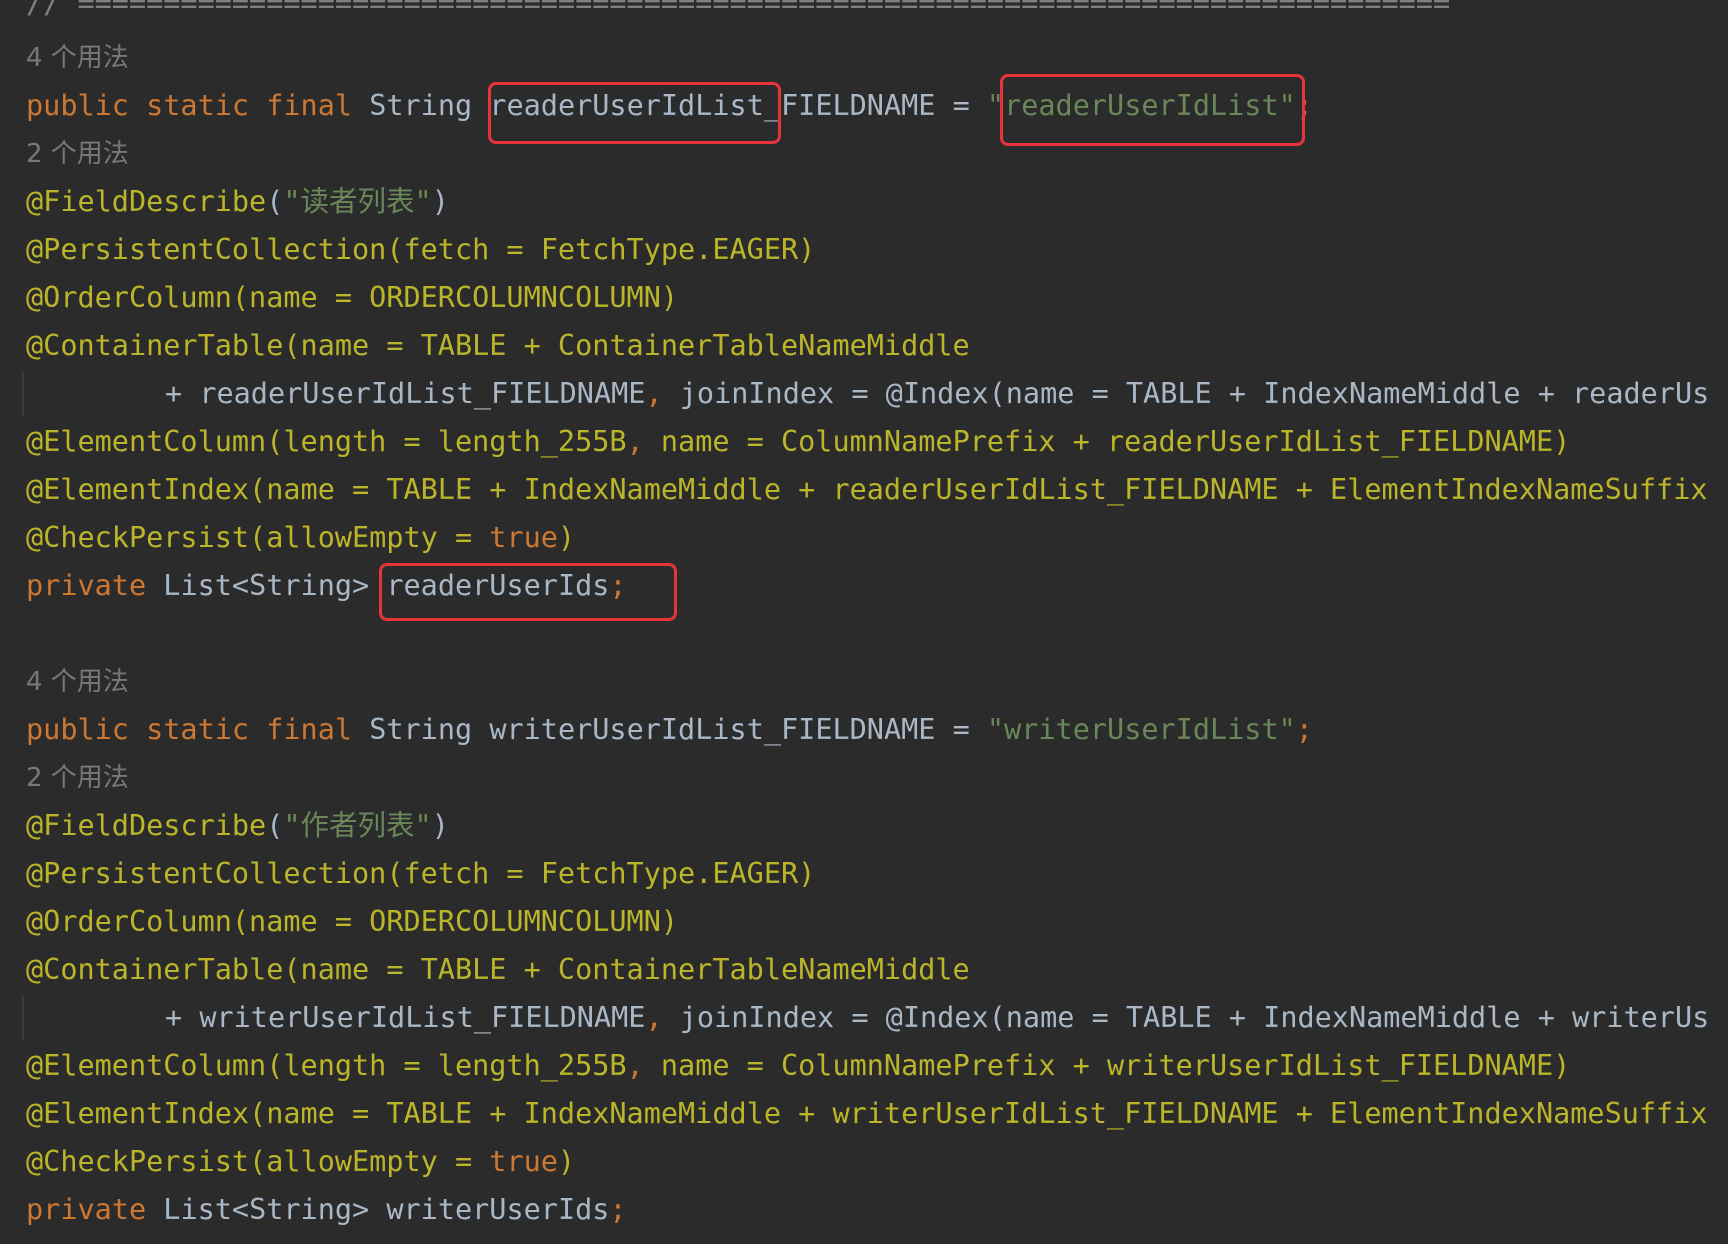 The height and width of the screenshot is (1244, 1728). What do you see at coordinates (237, 201) in the screenshot?
I see `field-describe-annotation: @FieldDescribe("读者列表")` at bounding box center [237, 201].